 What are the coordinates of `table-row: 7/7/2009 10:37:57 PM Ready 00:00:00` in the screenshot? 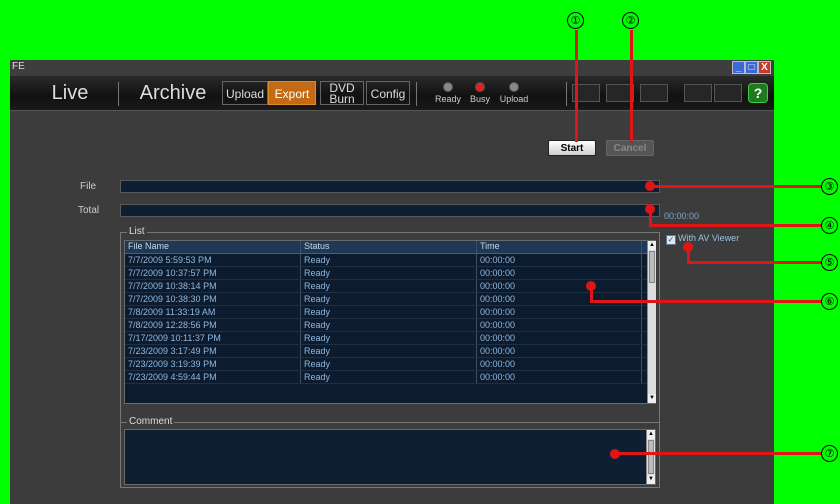 It's located at (390, 273).